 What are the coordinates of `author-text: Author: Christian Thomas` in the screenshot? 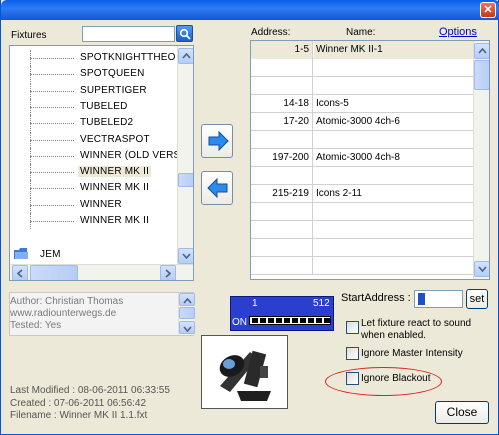 It's located at (67, 301).